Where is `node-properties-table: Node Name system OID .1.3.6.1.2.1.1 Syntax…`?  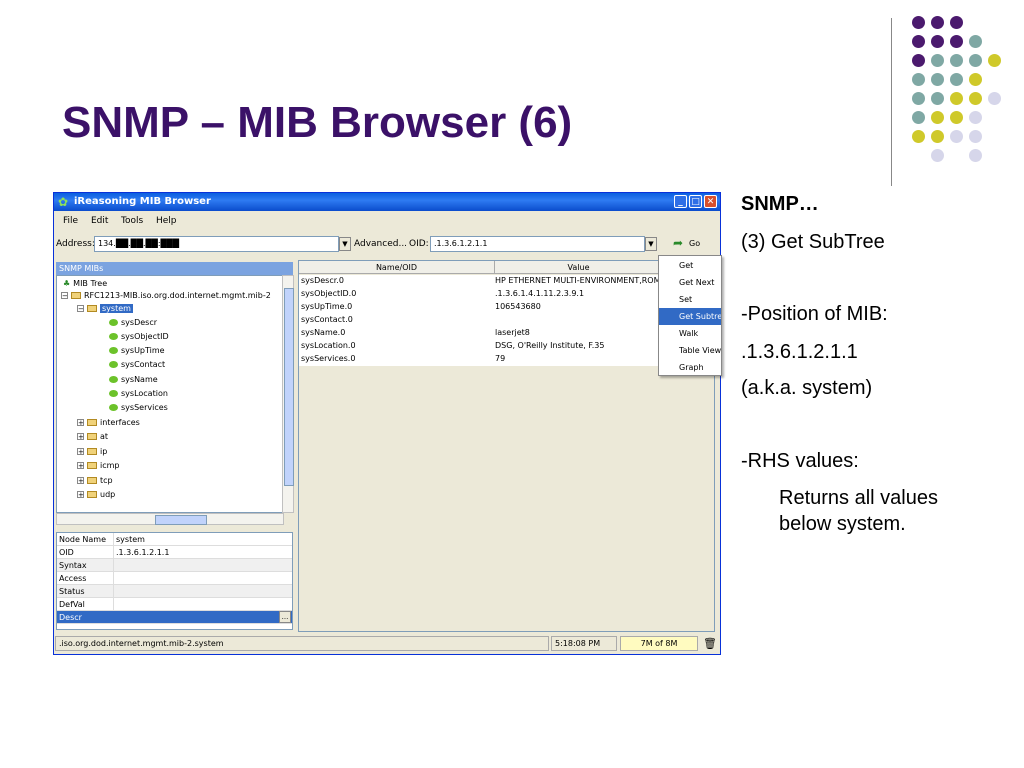
node-properties-table: Node Name system OID .1.3.6.1.2.1.1 Syntax… is located at coordinates (174, 581).